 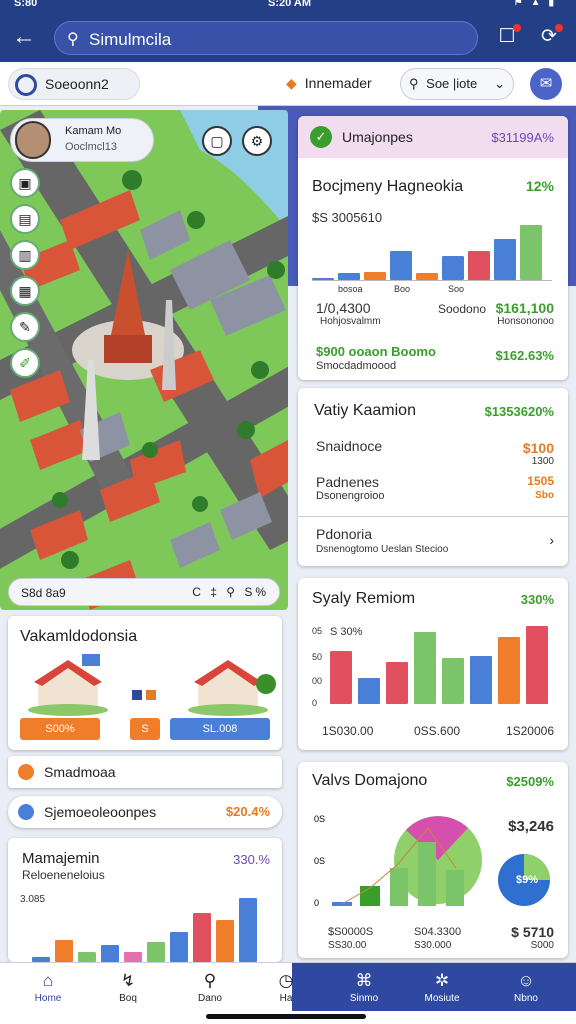 I want to click on size-button: SL.008, so click(x=220, y=729).